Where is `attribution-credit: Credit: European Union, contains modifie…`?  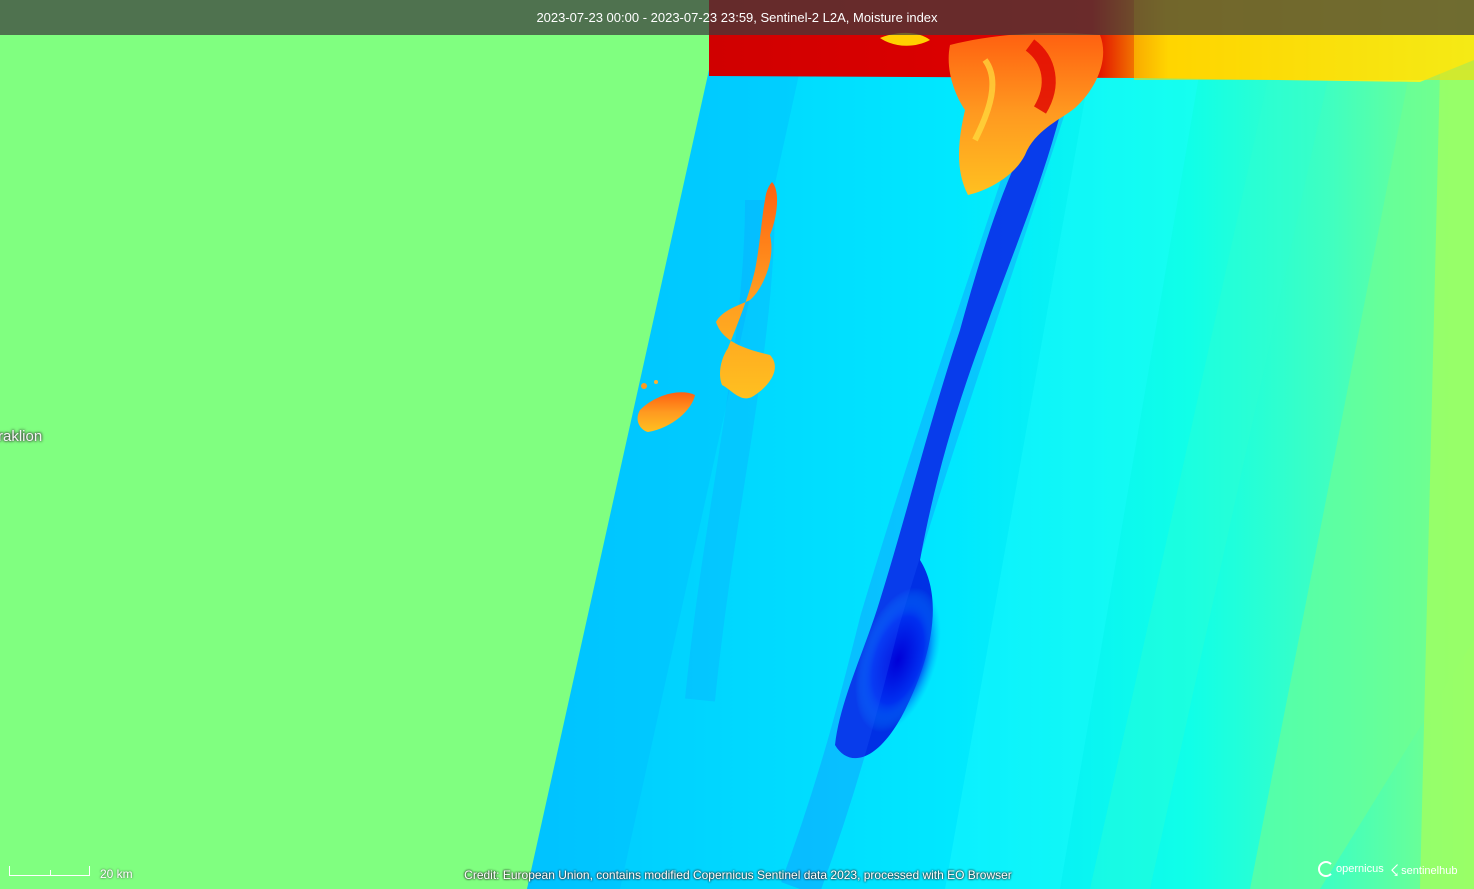
attribution-credit: Credit: European Union, contains modifie… is located at coordinates (738, 875).